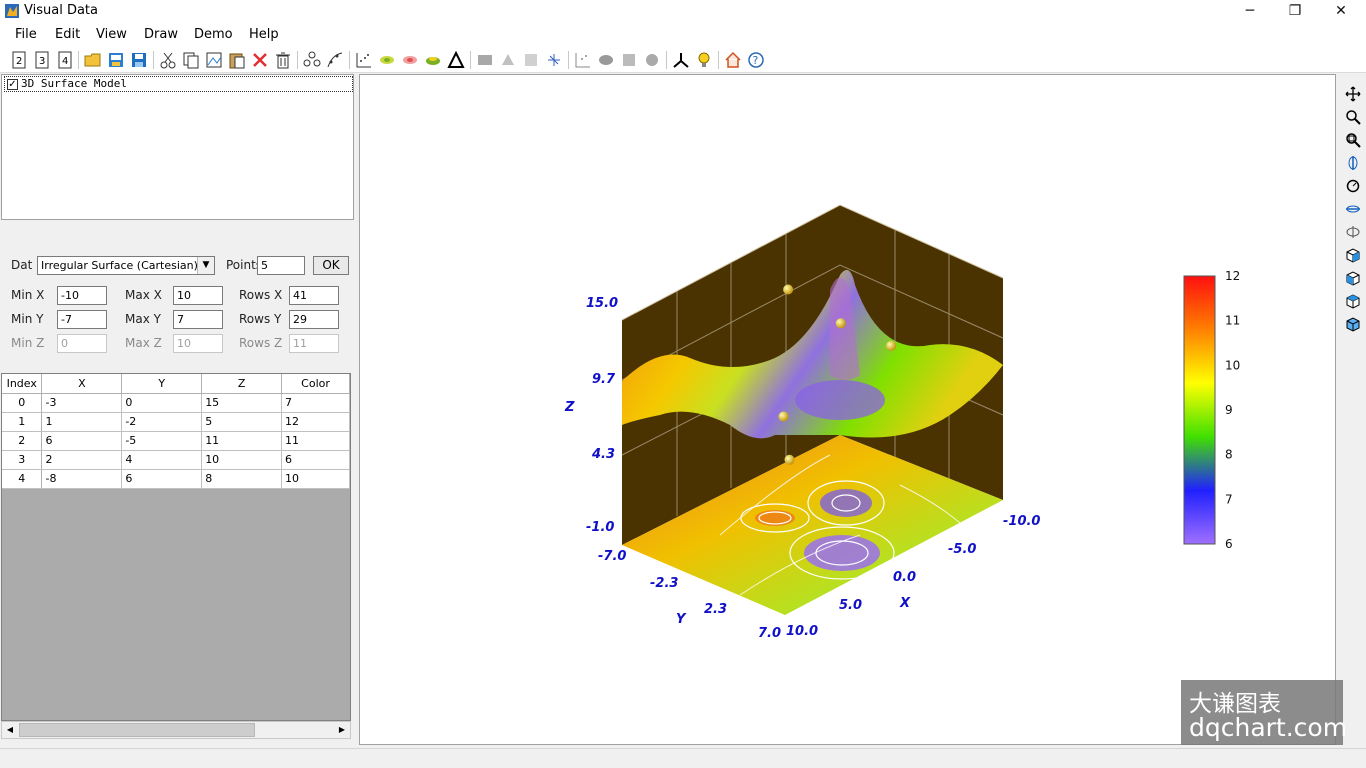  Describe the element at coordinates (283, 60) in the screenshot. I see `trash-icon` at that location.